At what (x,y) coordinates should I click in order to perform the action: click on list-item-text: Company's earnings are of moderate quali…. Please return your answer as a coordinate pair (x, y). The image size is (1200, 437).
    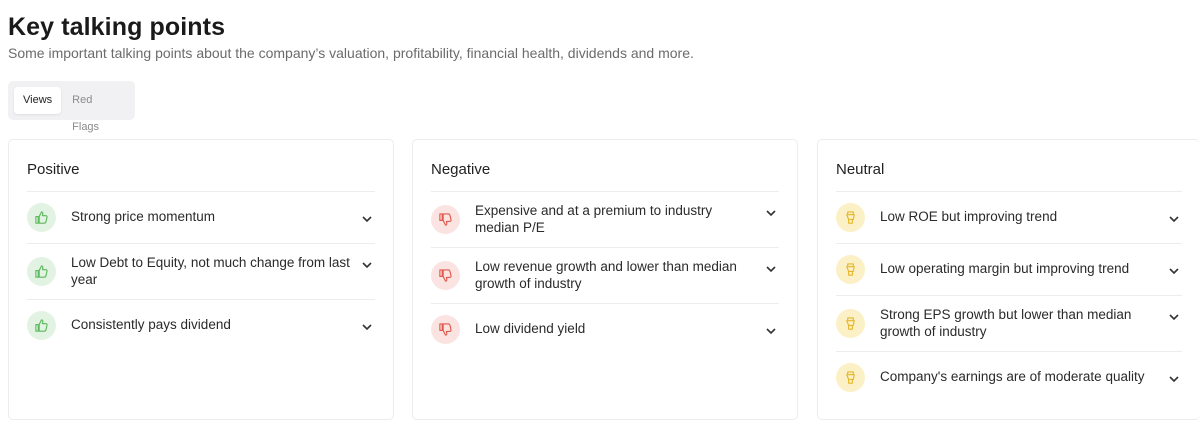
    Looking at the image, I should click on (1012, 377).